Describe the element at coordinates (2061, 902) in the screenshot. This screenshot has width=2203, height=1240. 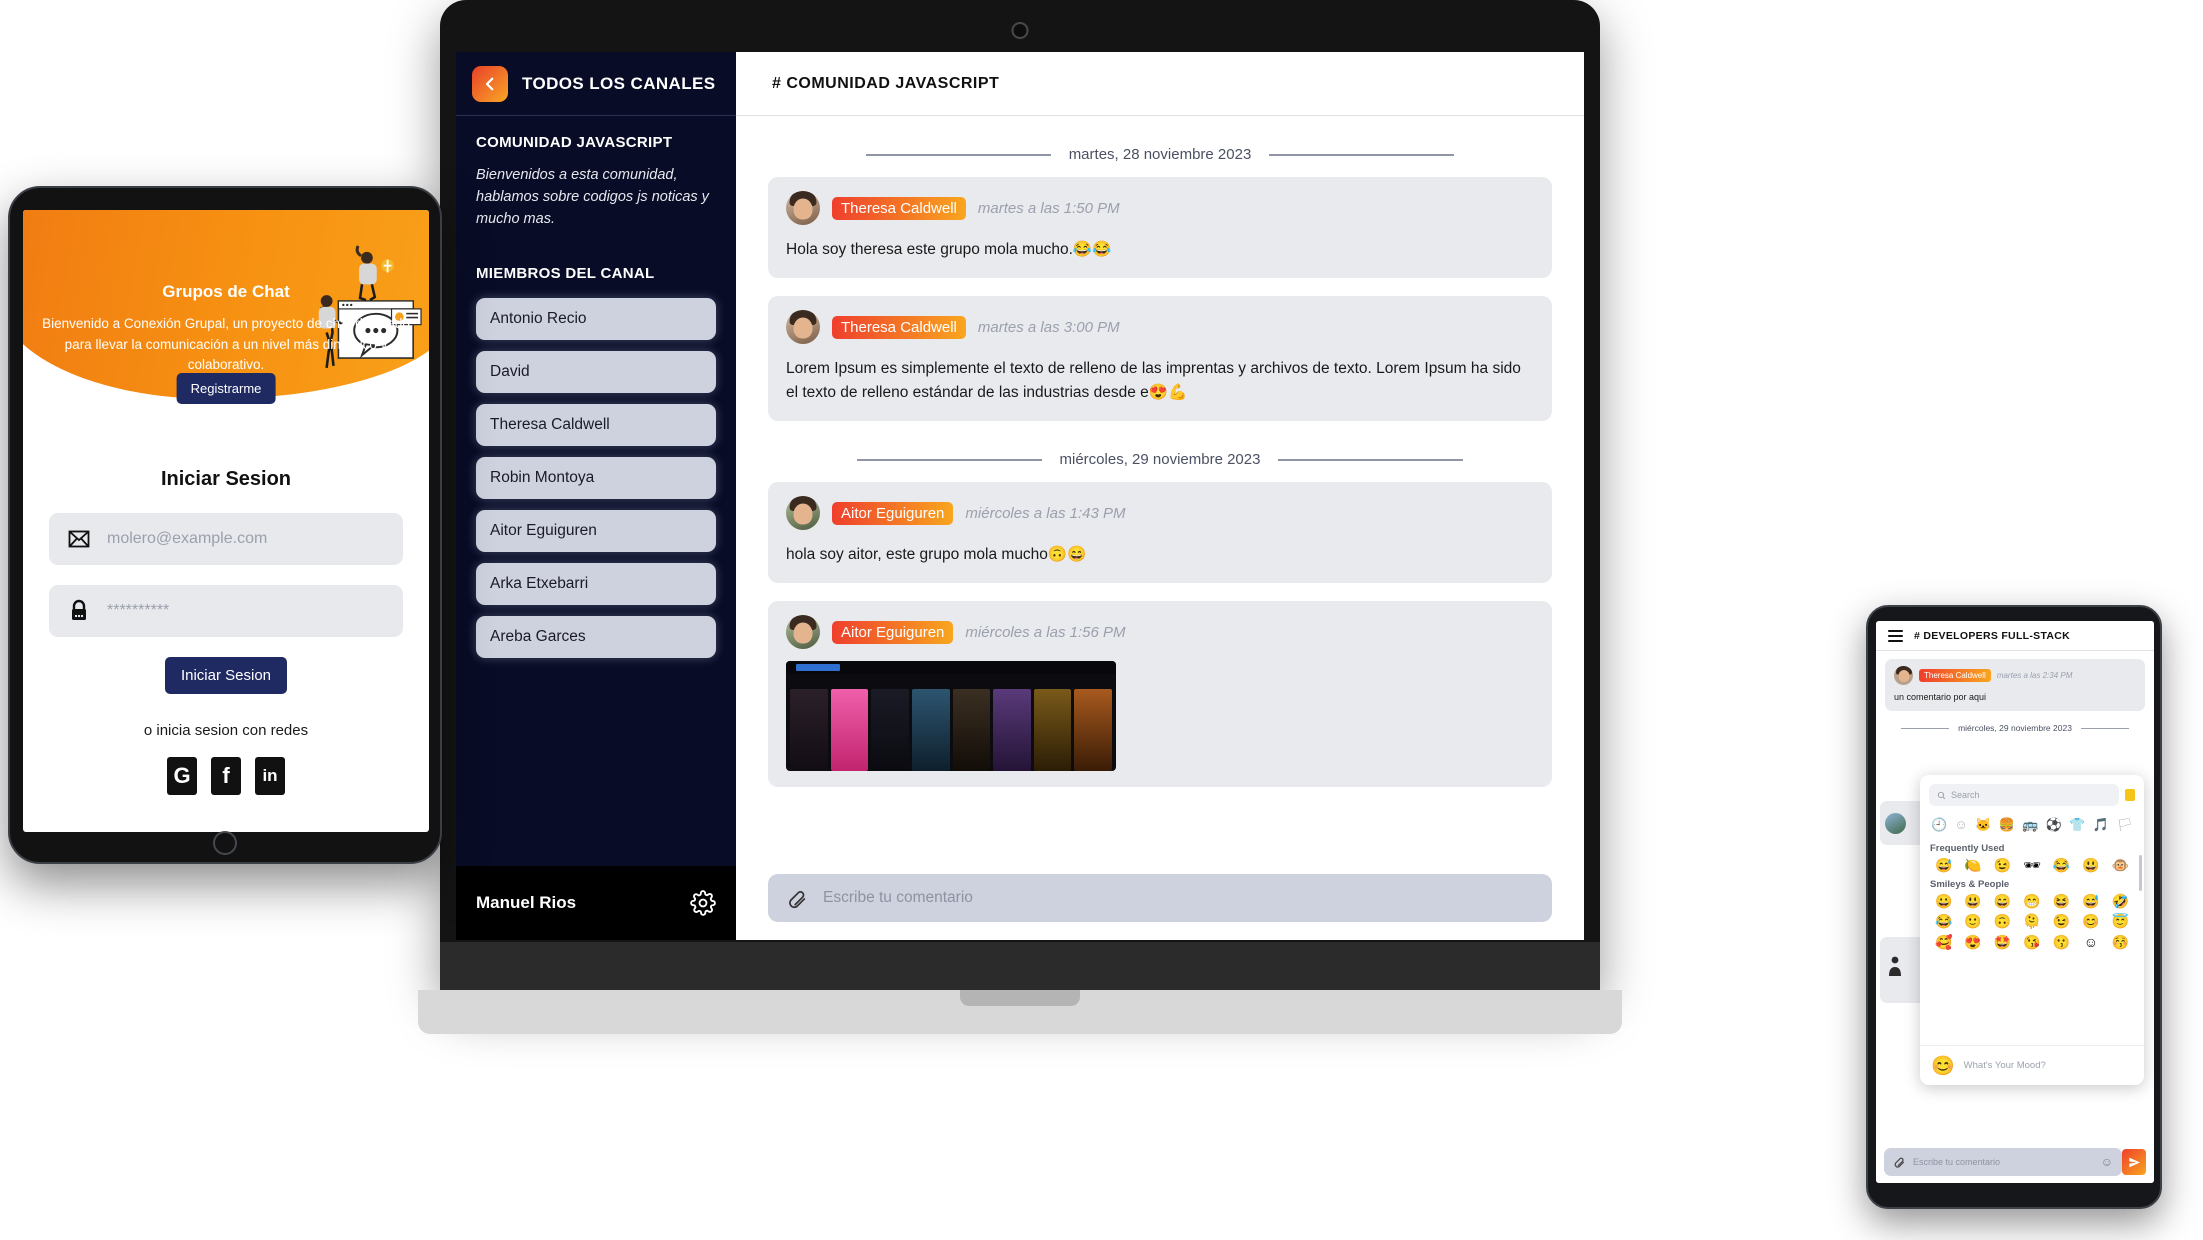
I see `emoji: 😆` at that location.